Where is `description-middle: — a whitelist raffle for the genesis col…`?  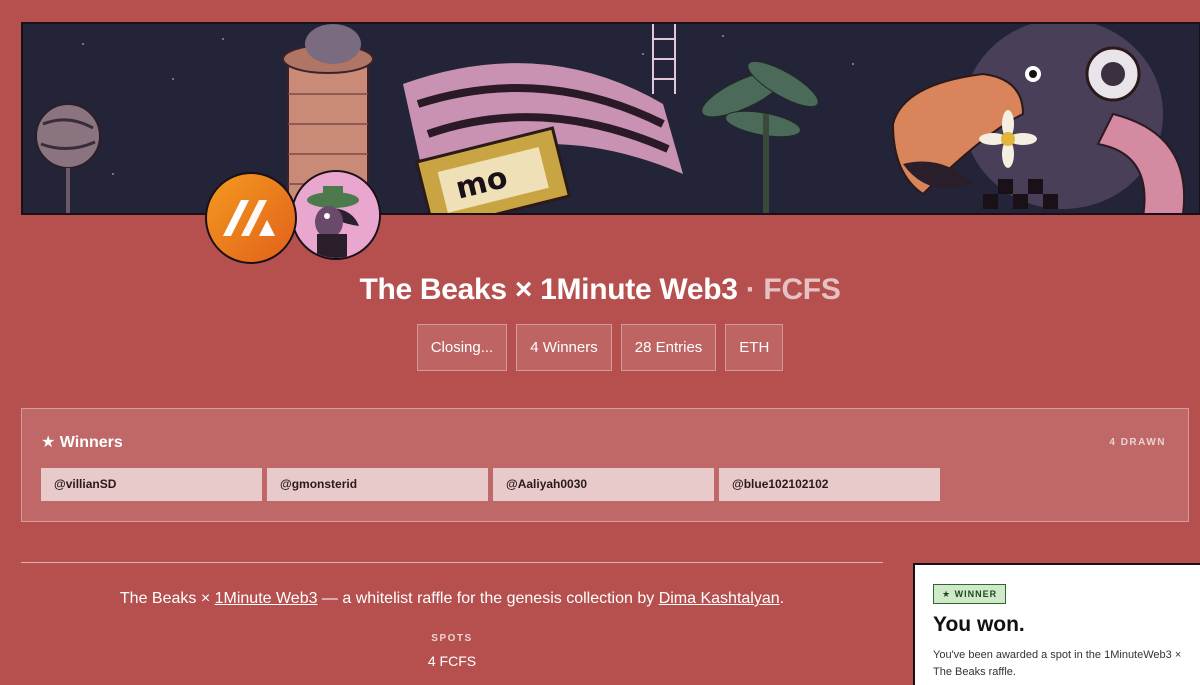 description-middle: — a whitelist raffle for the genesis col… is located at coordinates (488, 598).